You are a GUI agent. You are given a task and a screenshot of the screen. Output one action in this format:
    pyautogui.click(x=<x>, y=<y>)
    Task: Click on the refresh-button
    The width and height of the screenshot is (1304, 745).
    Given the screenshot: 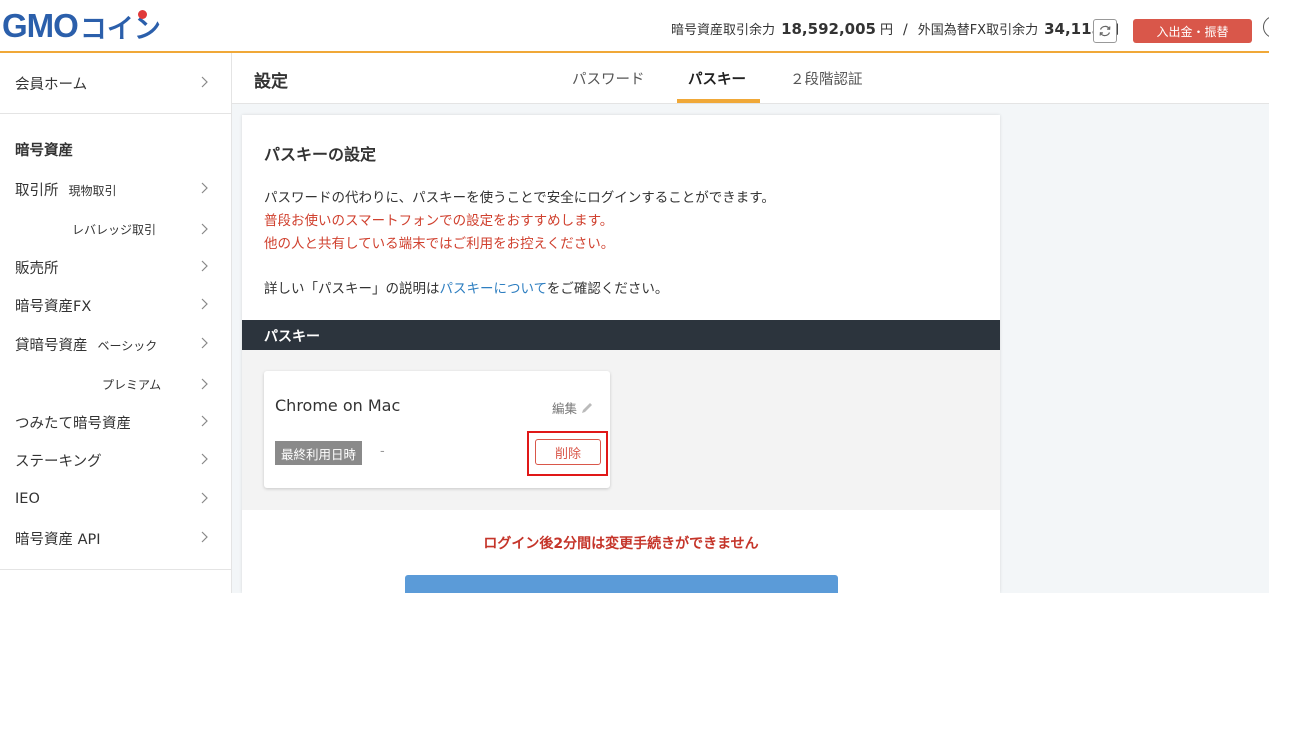 What is the action you would take?
    pyautogui.click(x=1105, y=31)
    